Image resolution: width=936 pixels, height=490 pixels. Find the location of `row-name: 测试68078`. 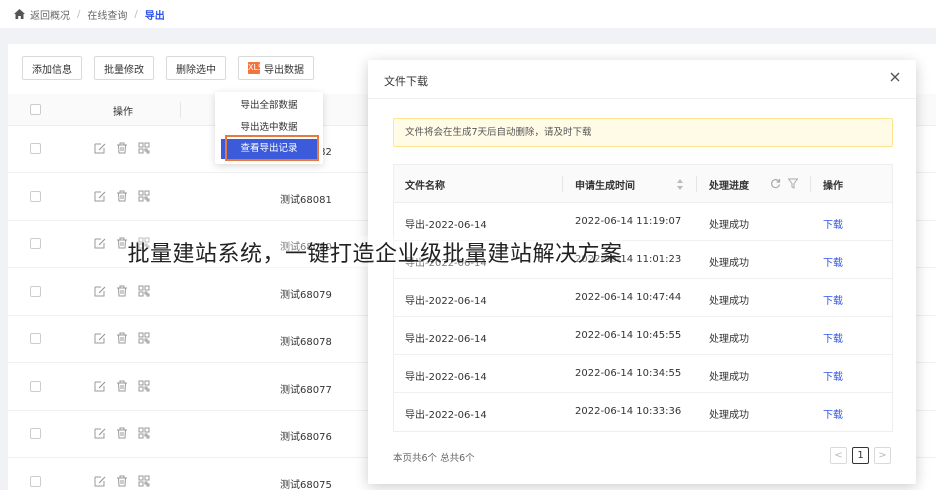

row-name: 测试68078 is located at coordinates (306, 342).